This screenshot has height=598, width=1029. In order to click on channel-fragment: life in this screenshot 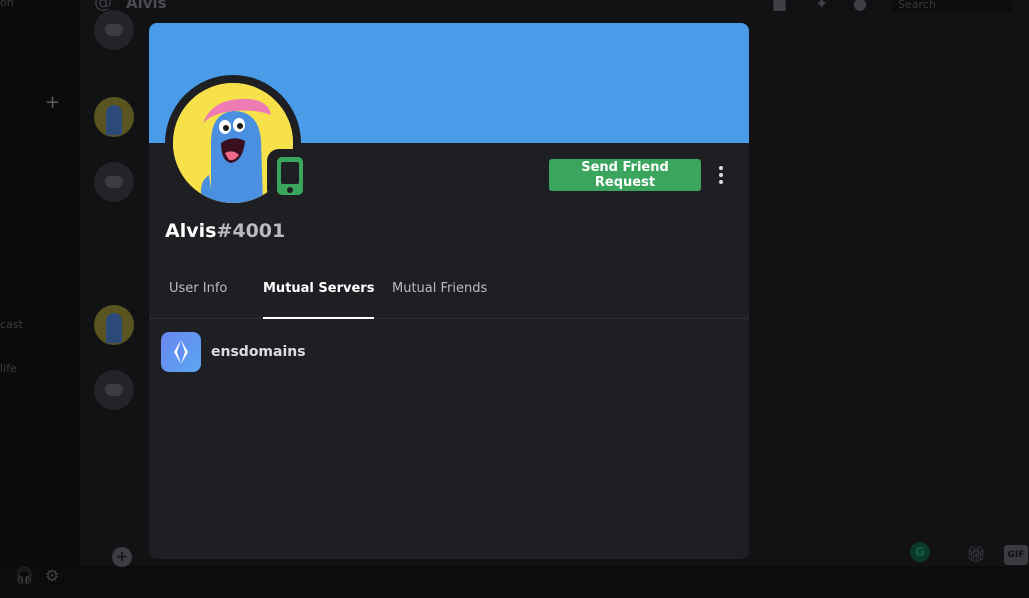, I will do `click(8, 368)`.